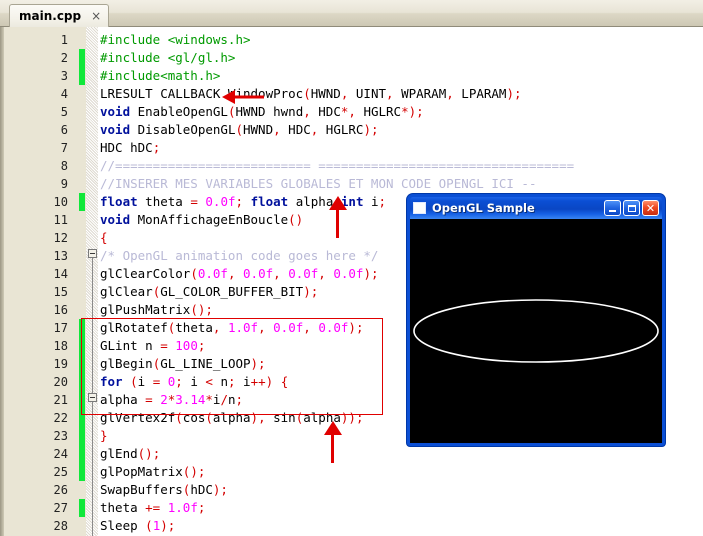  Describe the element at coordinates (419, 208) in the screenshot. I see `application-icon` at that location.